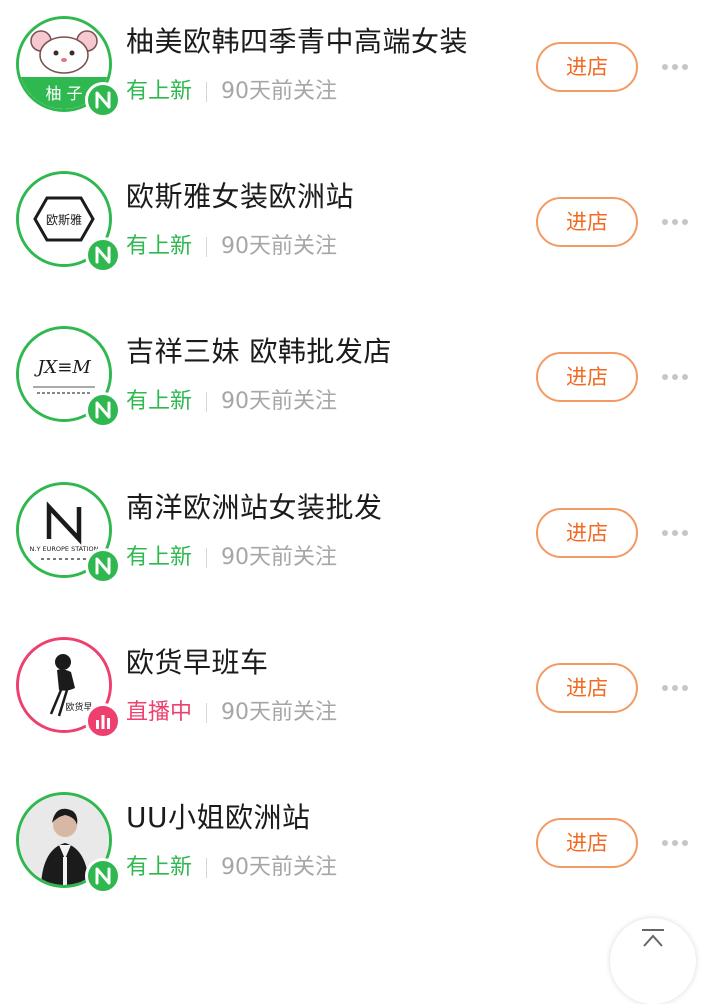 This screenshot has width=720, height=1004. Describe the element at coordinates (68, 533) in the screenshot. I see `shop-avatar: N.Y EUROPE STATION` at that location.